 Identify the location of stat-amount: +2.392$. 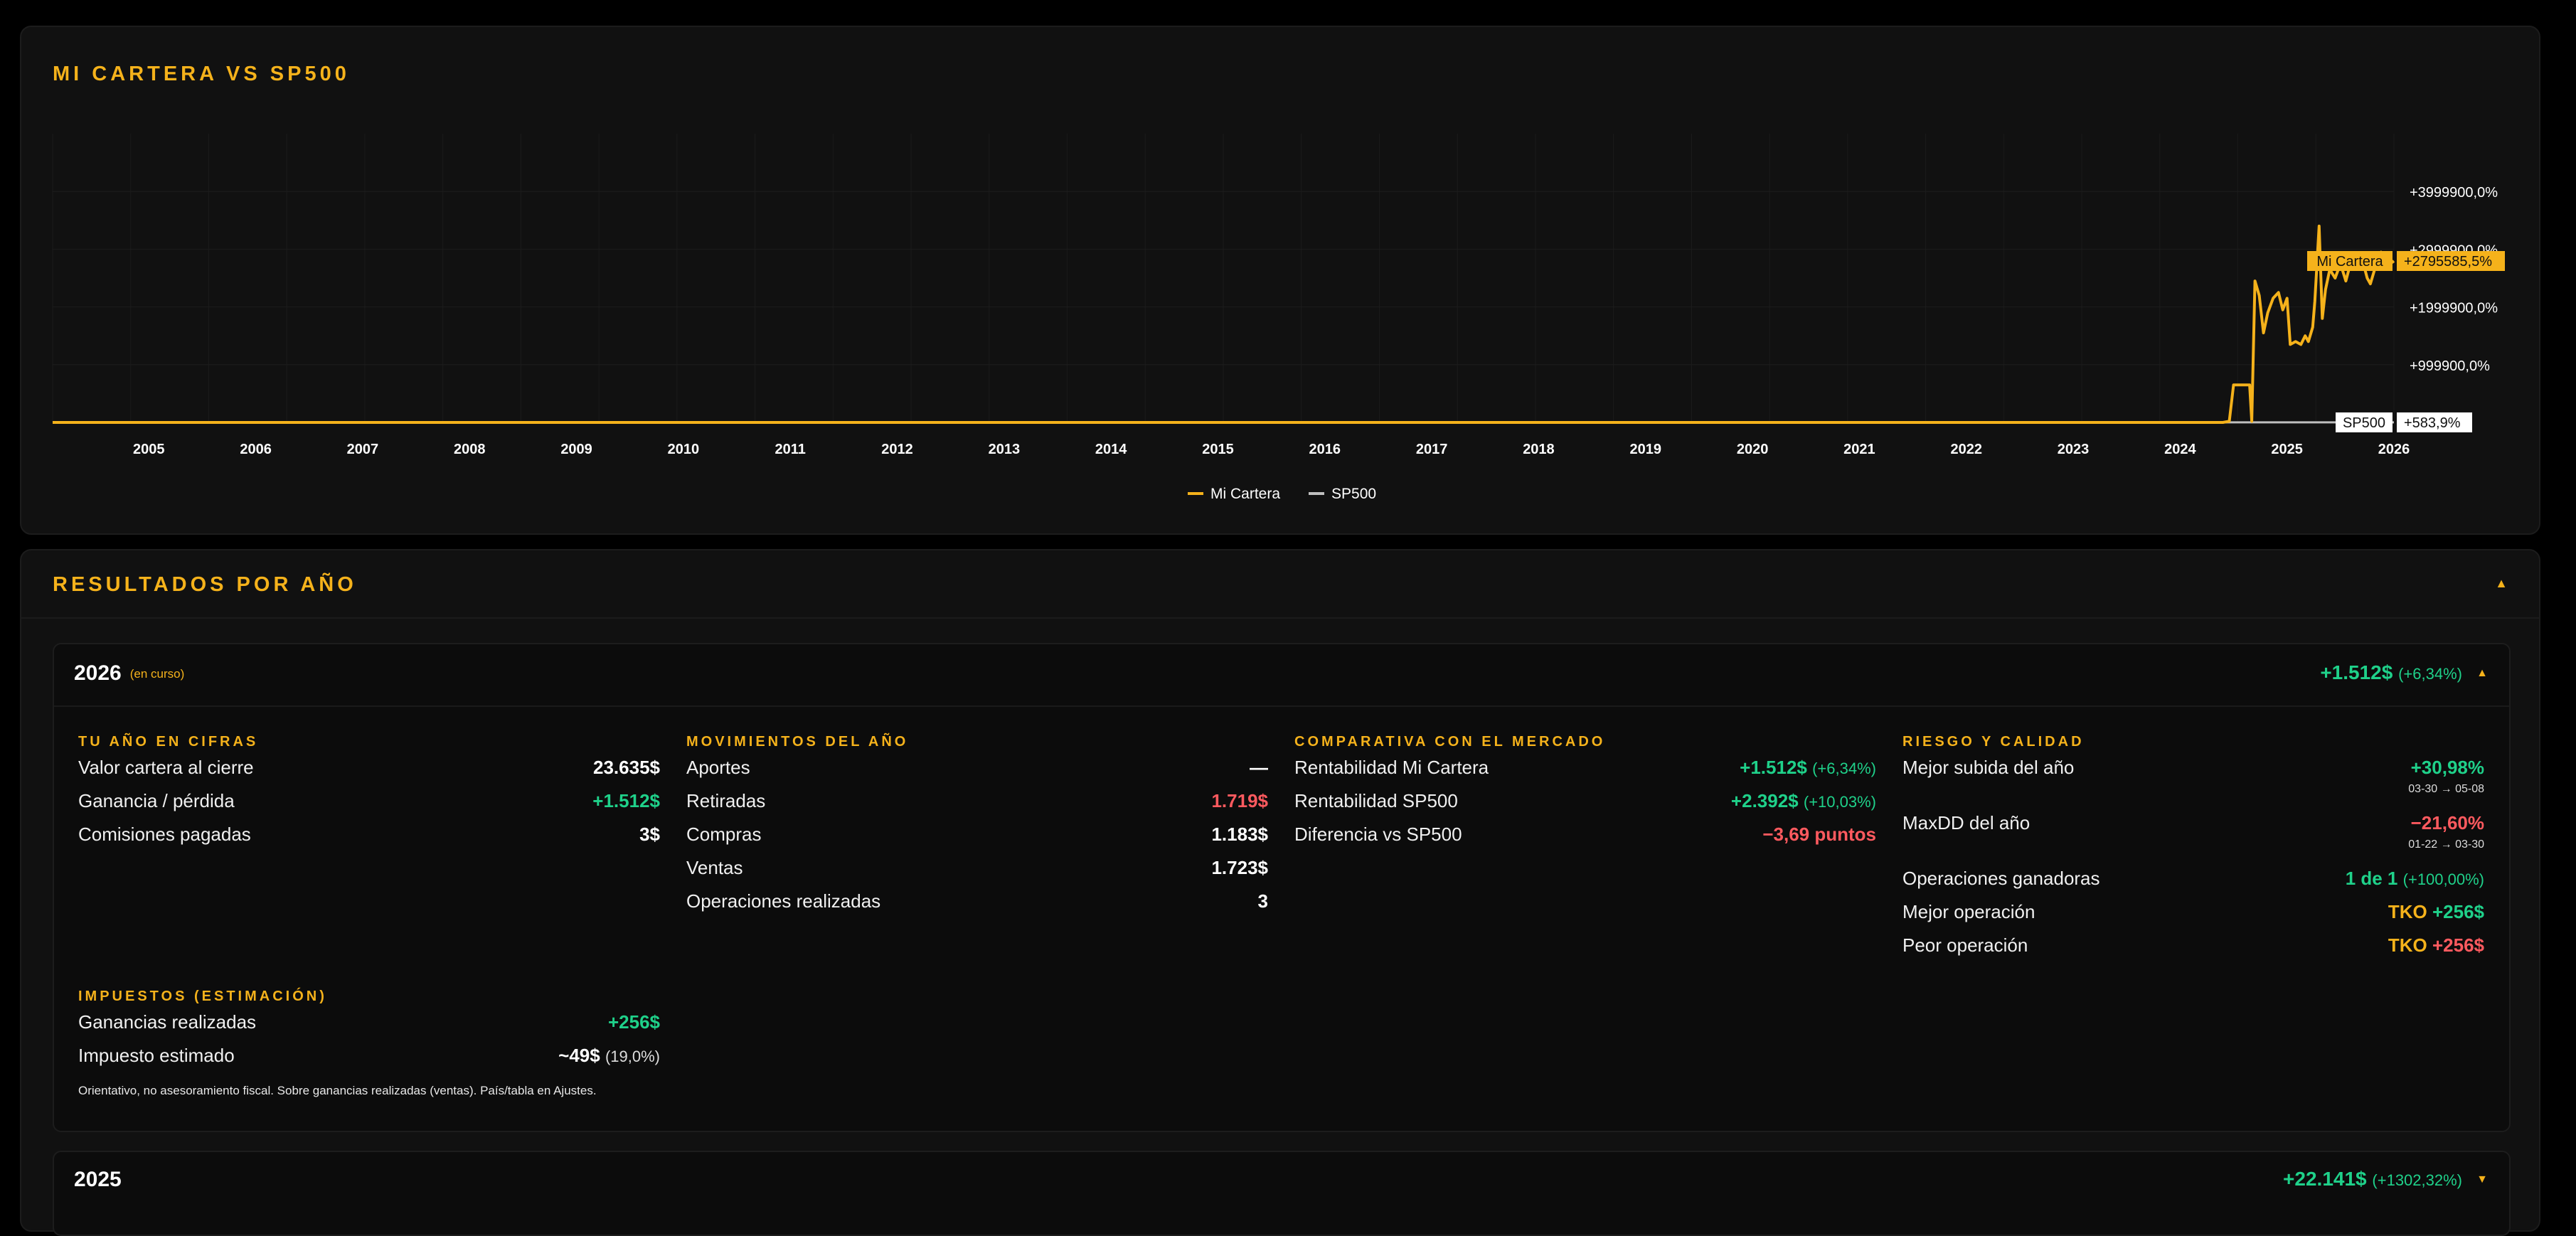
(1765, 800).